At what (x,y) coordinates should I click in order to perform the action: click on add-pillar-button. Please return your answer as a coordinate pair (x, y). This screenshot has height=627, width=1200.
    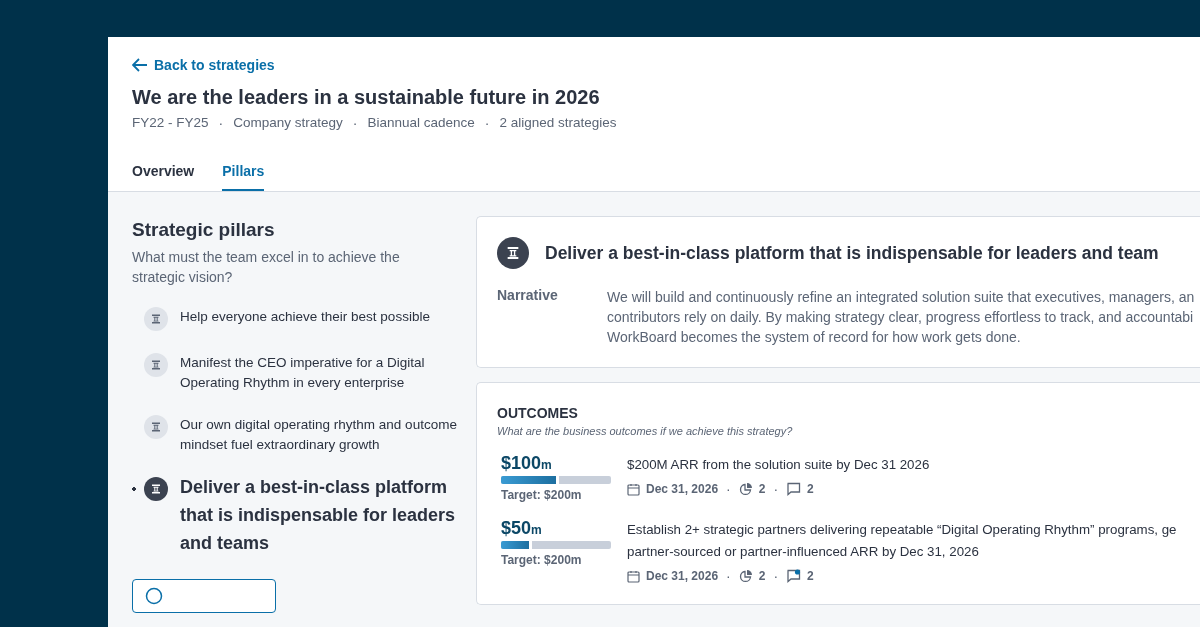
    Looking at the image, I should click on (204, 596).